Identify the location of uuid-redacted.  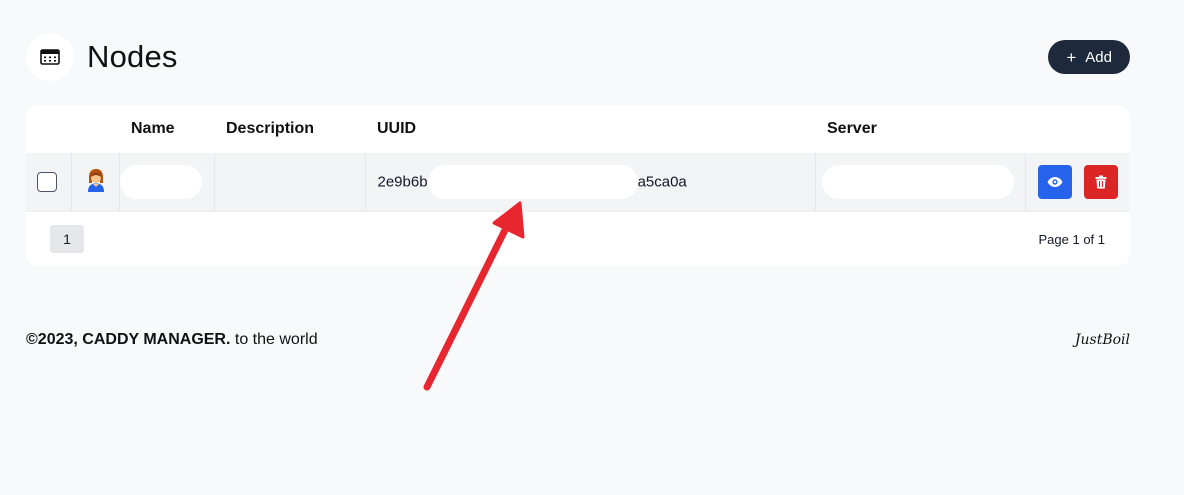
(532, 182).